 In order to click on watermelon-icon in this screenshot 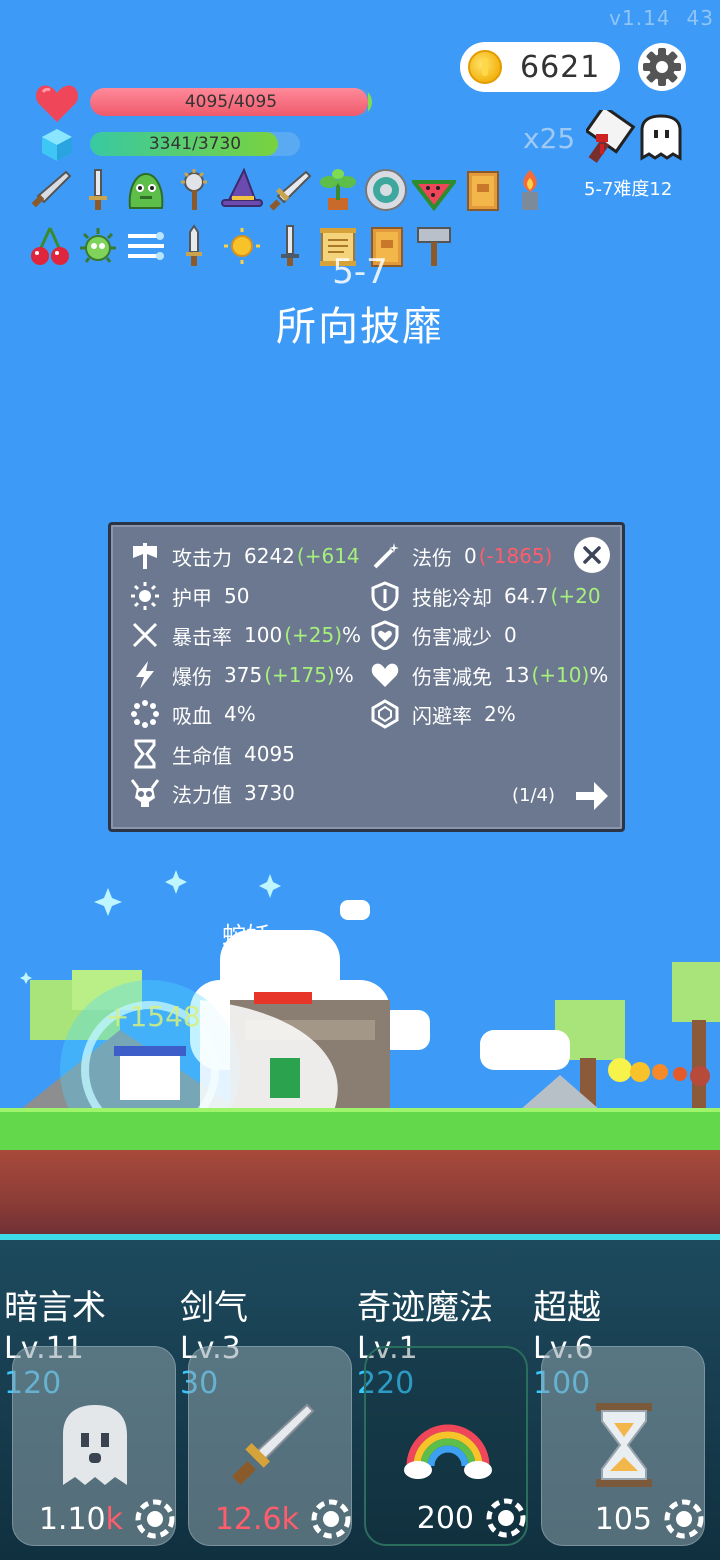, I will do `click(434, 190)`.